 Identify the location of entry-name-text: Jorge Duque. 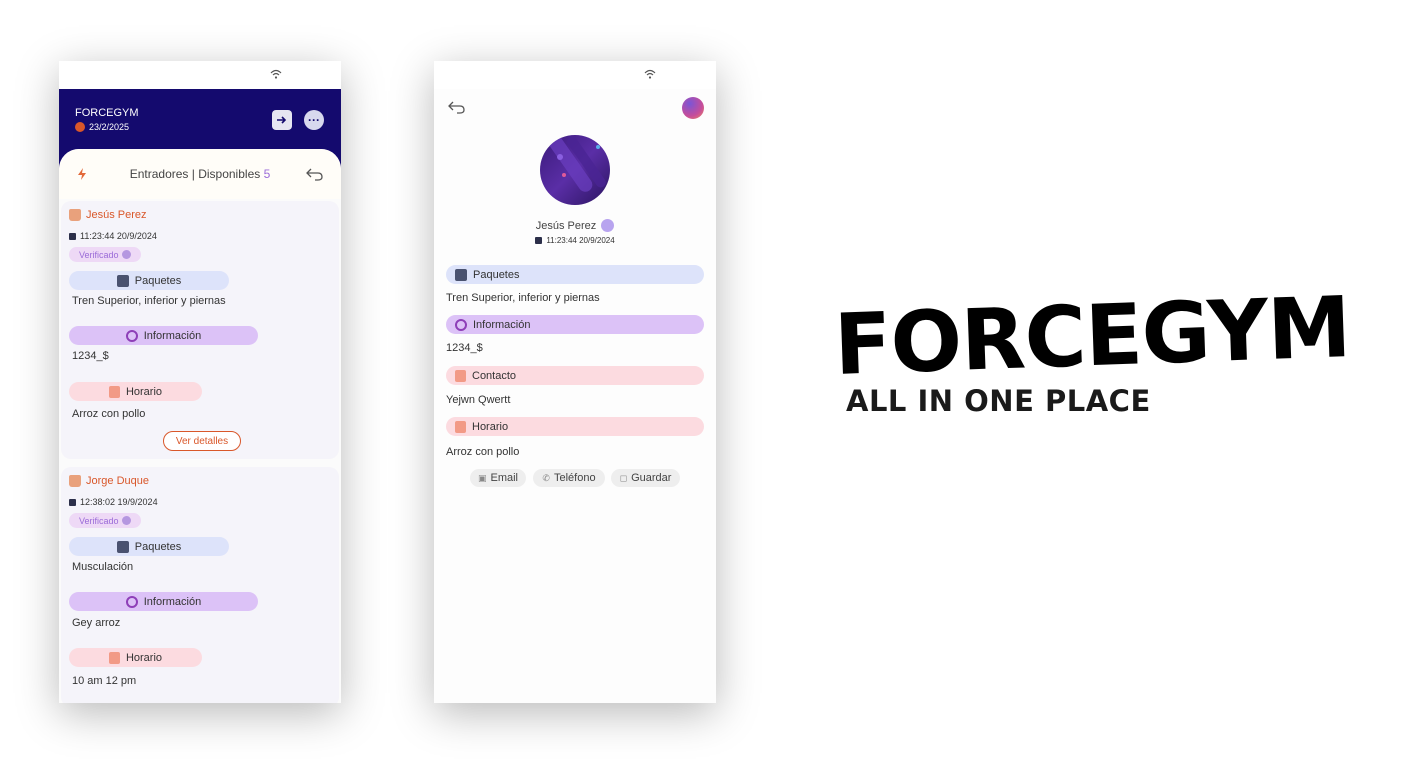
(117, 481).